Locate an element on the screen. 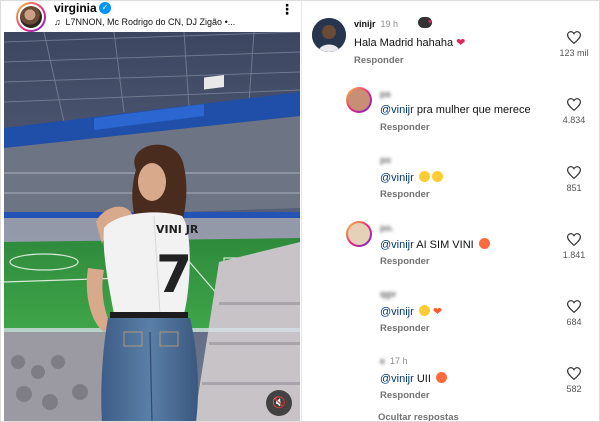 The height and width of the screenshot is (422, 600). like-count: 123 mil is located at coordinates (574, 53).